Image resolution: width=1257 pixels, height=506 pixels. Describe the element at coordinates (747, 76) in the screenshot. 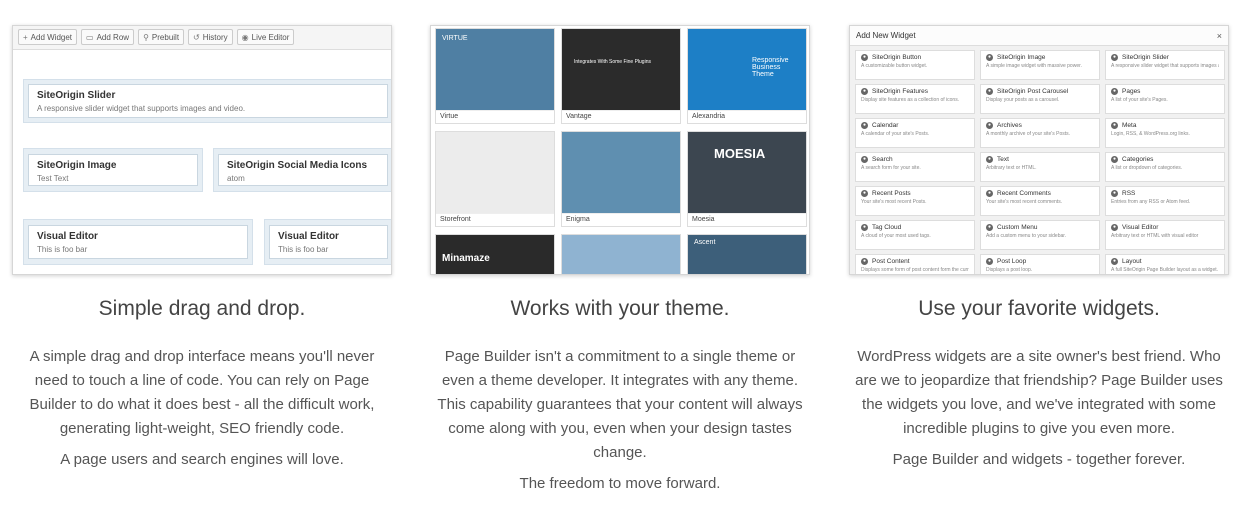

I see `theme-card: Responsive Business Theme Alexandria` at that location.